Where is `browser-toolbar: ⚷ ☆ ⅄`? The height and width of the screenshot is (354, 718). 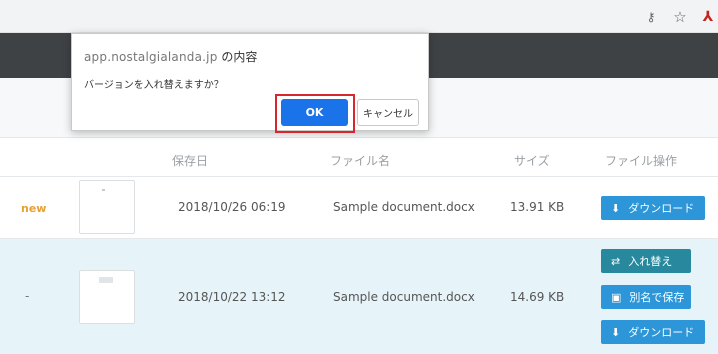 browser-toolbar: ⚷ ☆ ⅄ is located at coordinates (359, 16).